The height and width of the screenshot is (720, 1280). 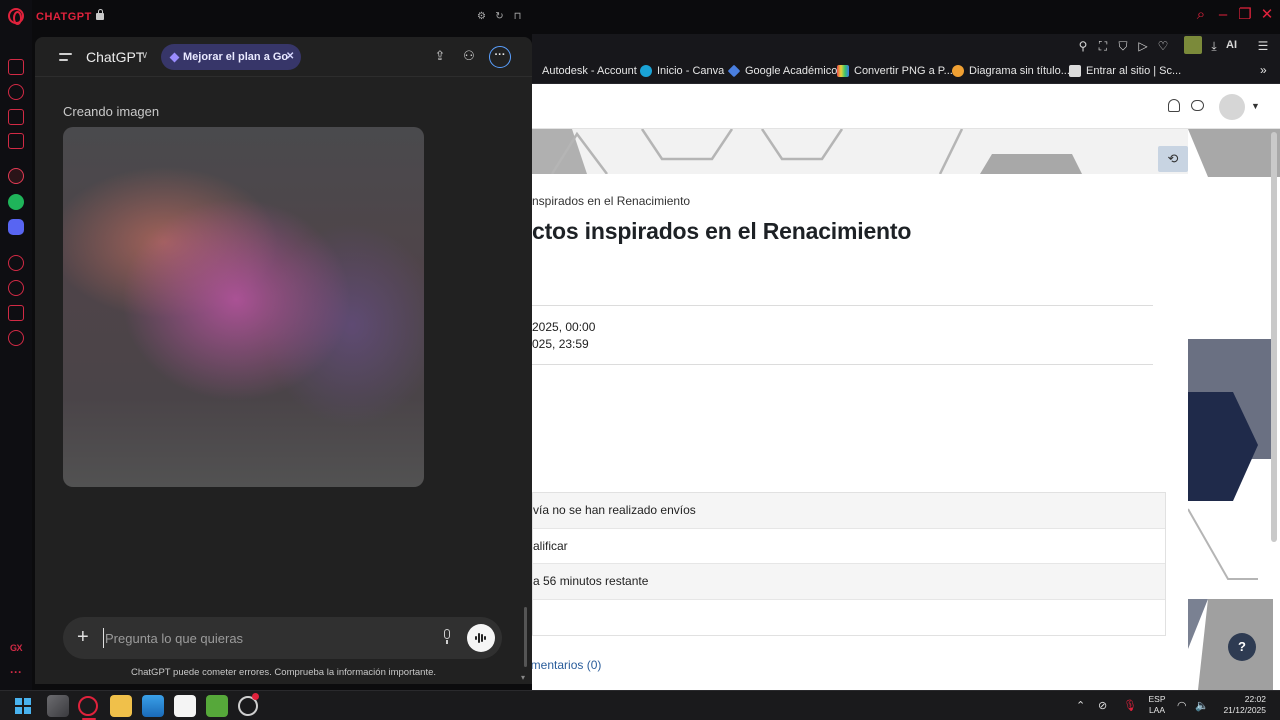 What do you see at coordinates (16, 202) in the screenshot?
I see `whatsapp-icon` at bounding box center [16, 202].